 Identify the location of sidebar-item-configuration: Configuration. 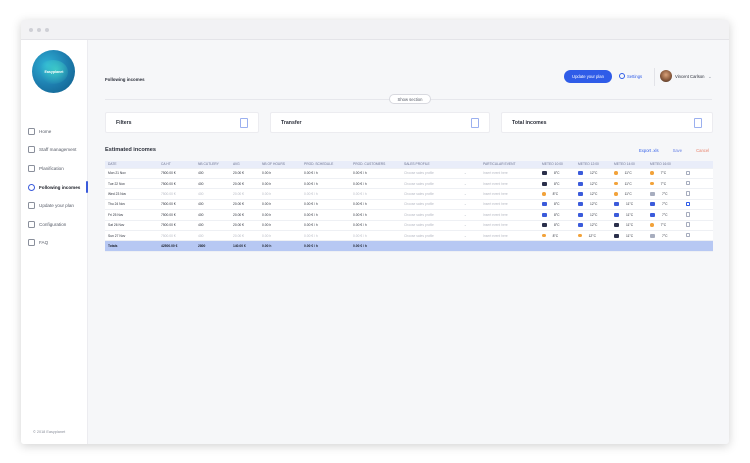
(54, 224).